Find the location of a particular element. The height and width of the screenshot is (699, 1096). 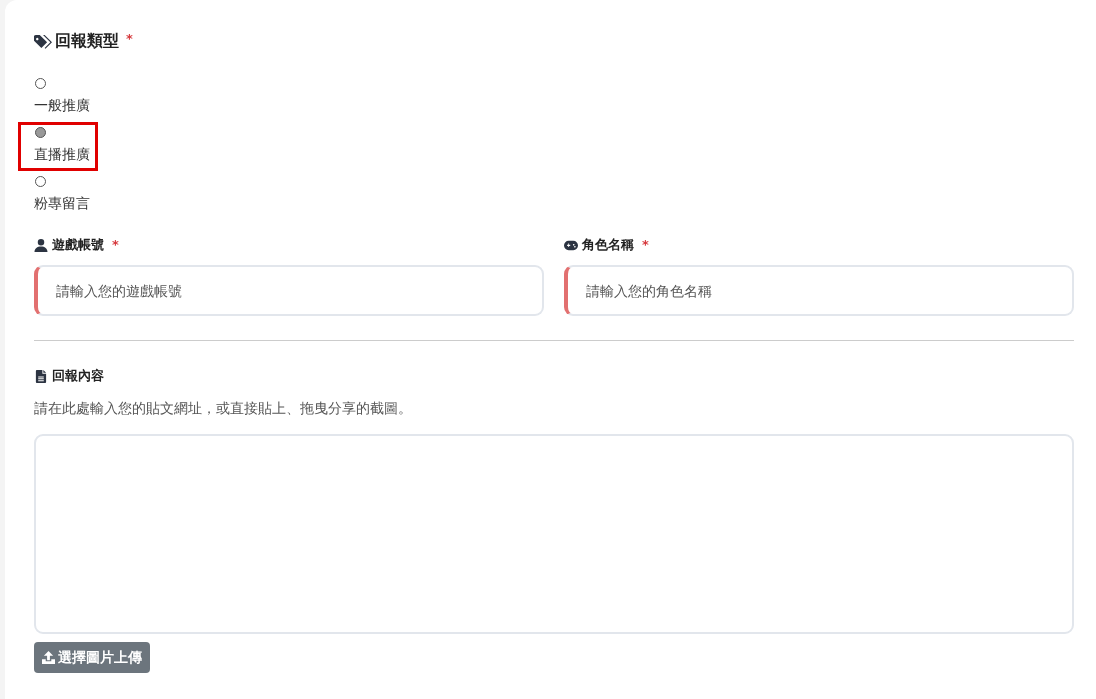

radio-label: 粉專留言 is located at coordinates (62, 203).